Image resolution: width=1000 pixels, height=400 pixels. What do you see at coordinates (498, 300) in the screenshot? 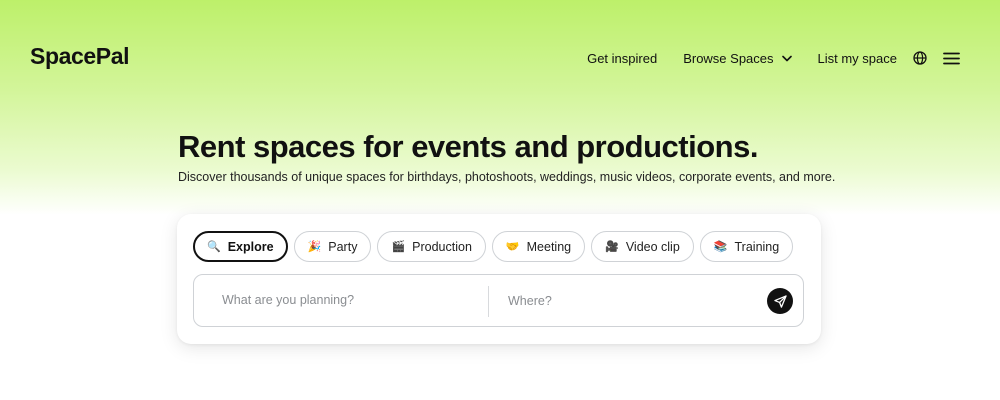
I see `search-bar` at bounding box center [498, 300].